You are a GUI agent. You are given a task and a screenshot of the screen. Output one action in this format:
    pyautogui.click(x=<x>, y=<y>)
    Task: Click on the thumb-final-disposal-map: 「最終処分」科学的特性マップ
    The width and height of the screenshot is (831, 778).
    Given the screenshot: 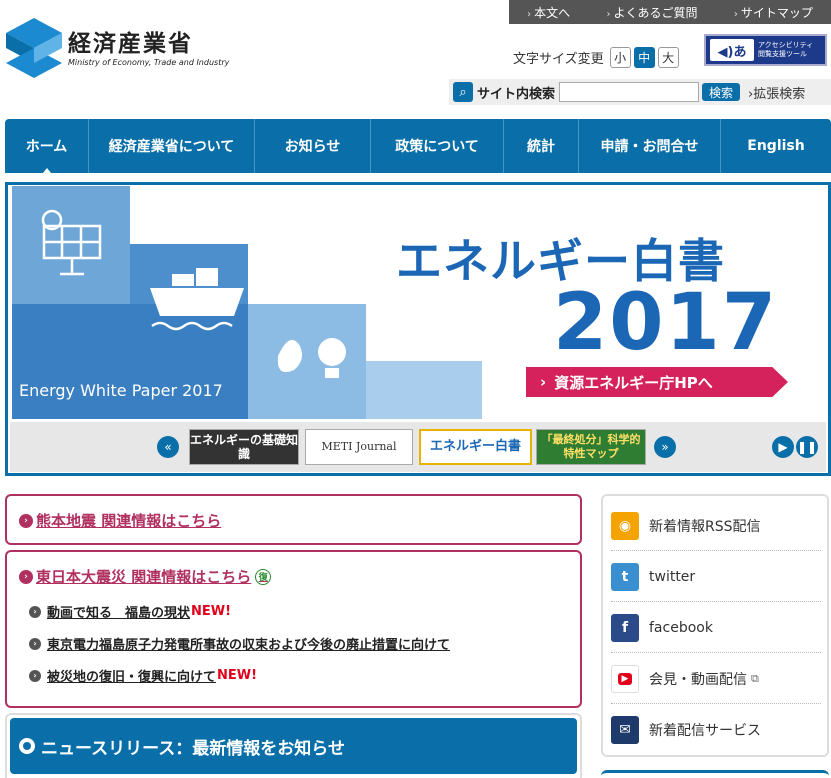 What is the action you would take?
    pyautogui.click(x=591, y=447)
    